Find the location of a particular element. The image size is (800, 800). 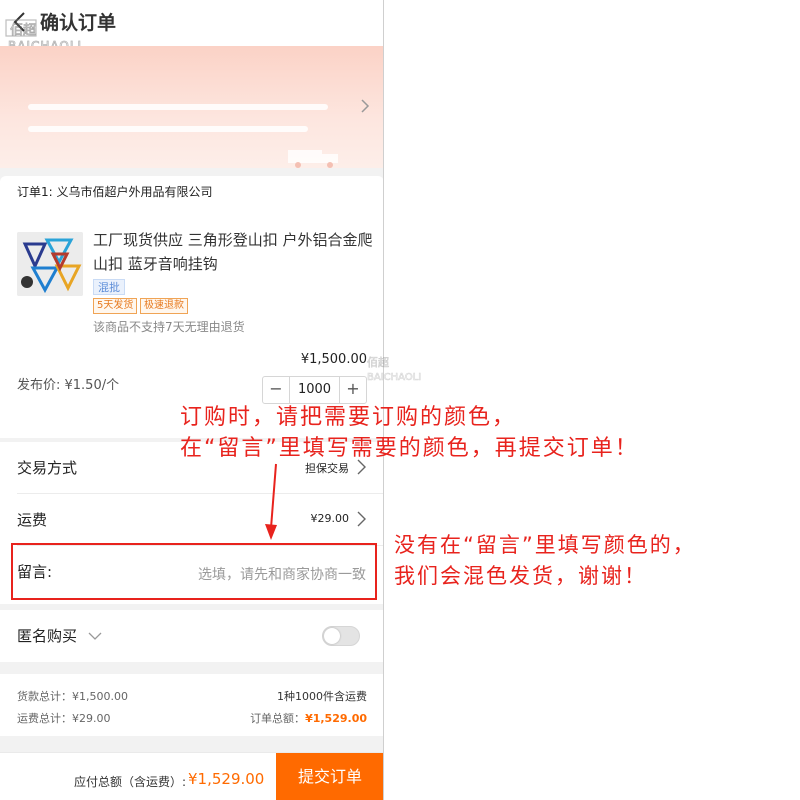

unit-price: 发布价: ¥1.50/个 is located at coordinates (68, 385).